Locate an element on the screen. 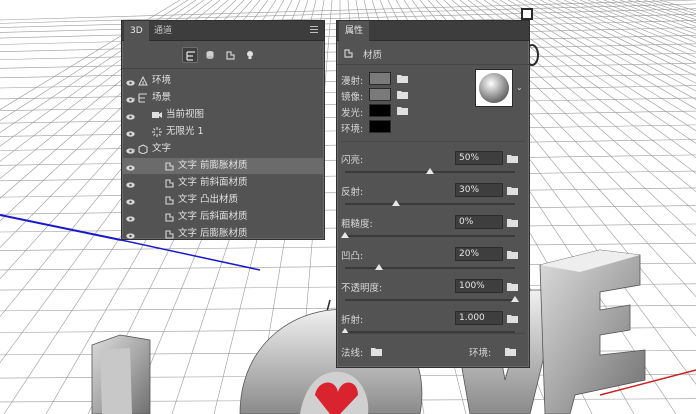 Image resolution: width=696 pixels, height=414 pixels. layer-row: 文字 后斜面材质 is located at coordinates (223, 217).